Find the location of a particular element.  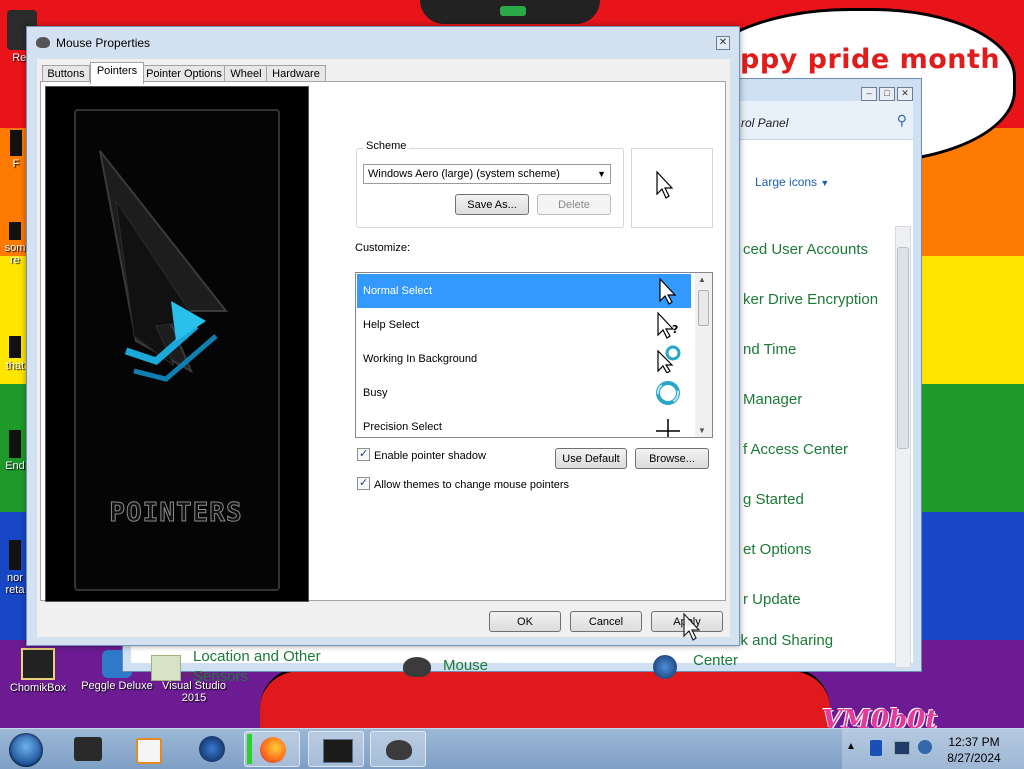

delete-button: Delete is located at coordinates (574, 204).